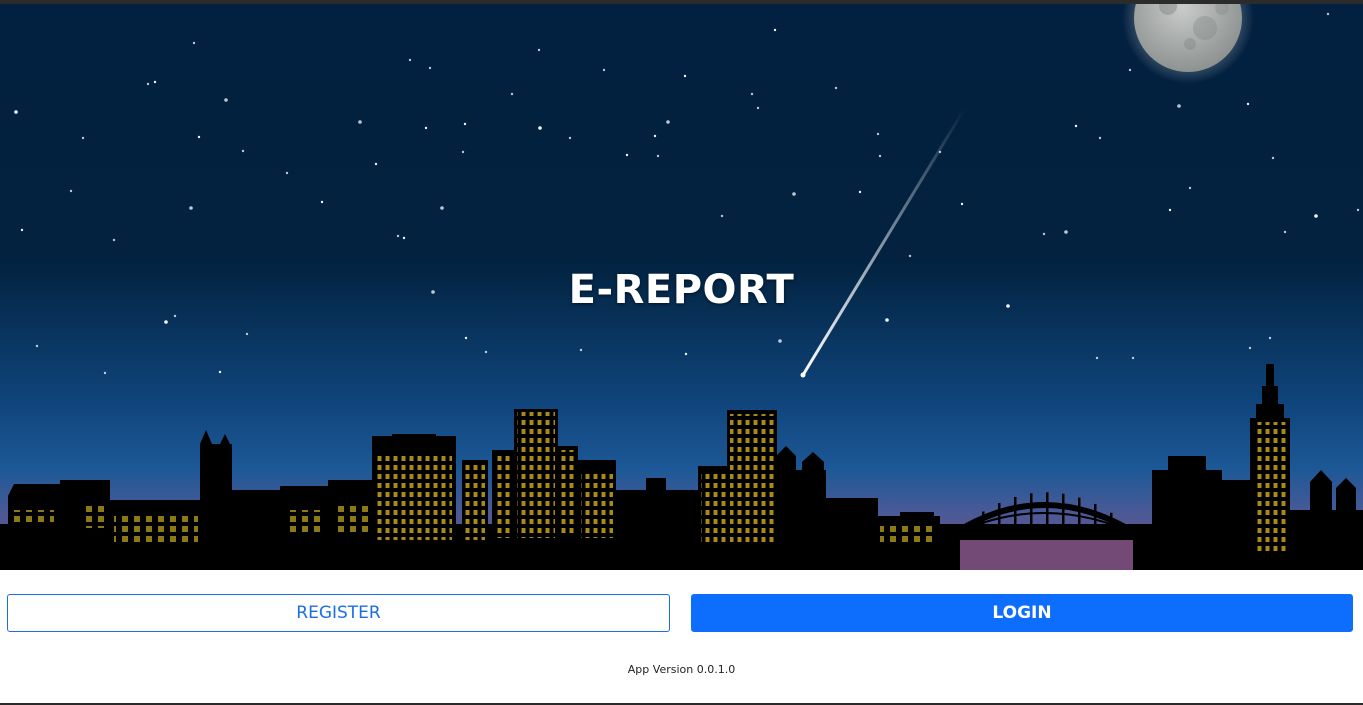 Image resolution: width=1363 pixels, height=705 pixels. I want to click on register-button: REGISTER, so click(338, 613).